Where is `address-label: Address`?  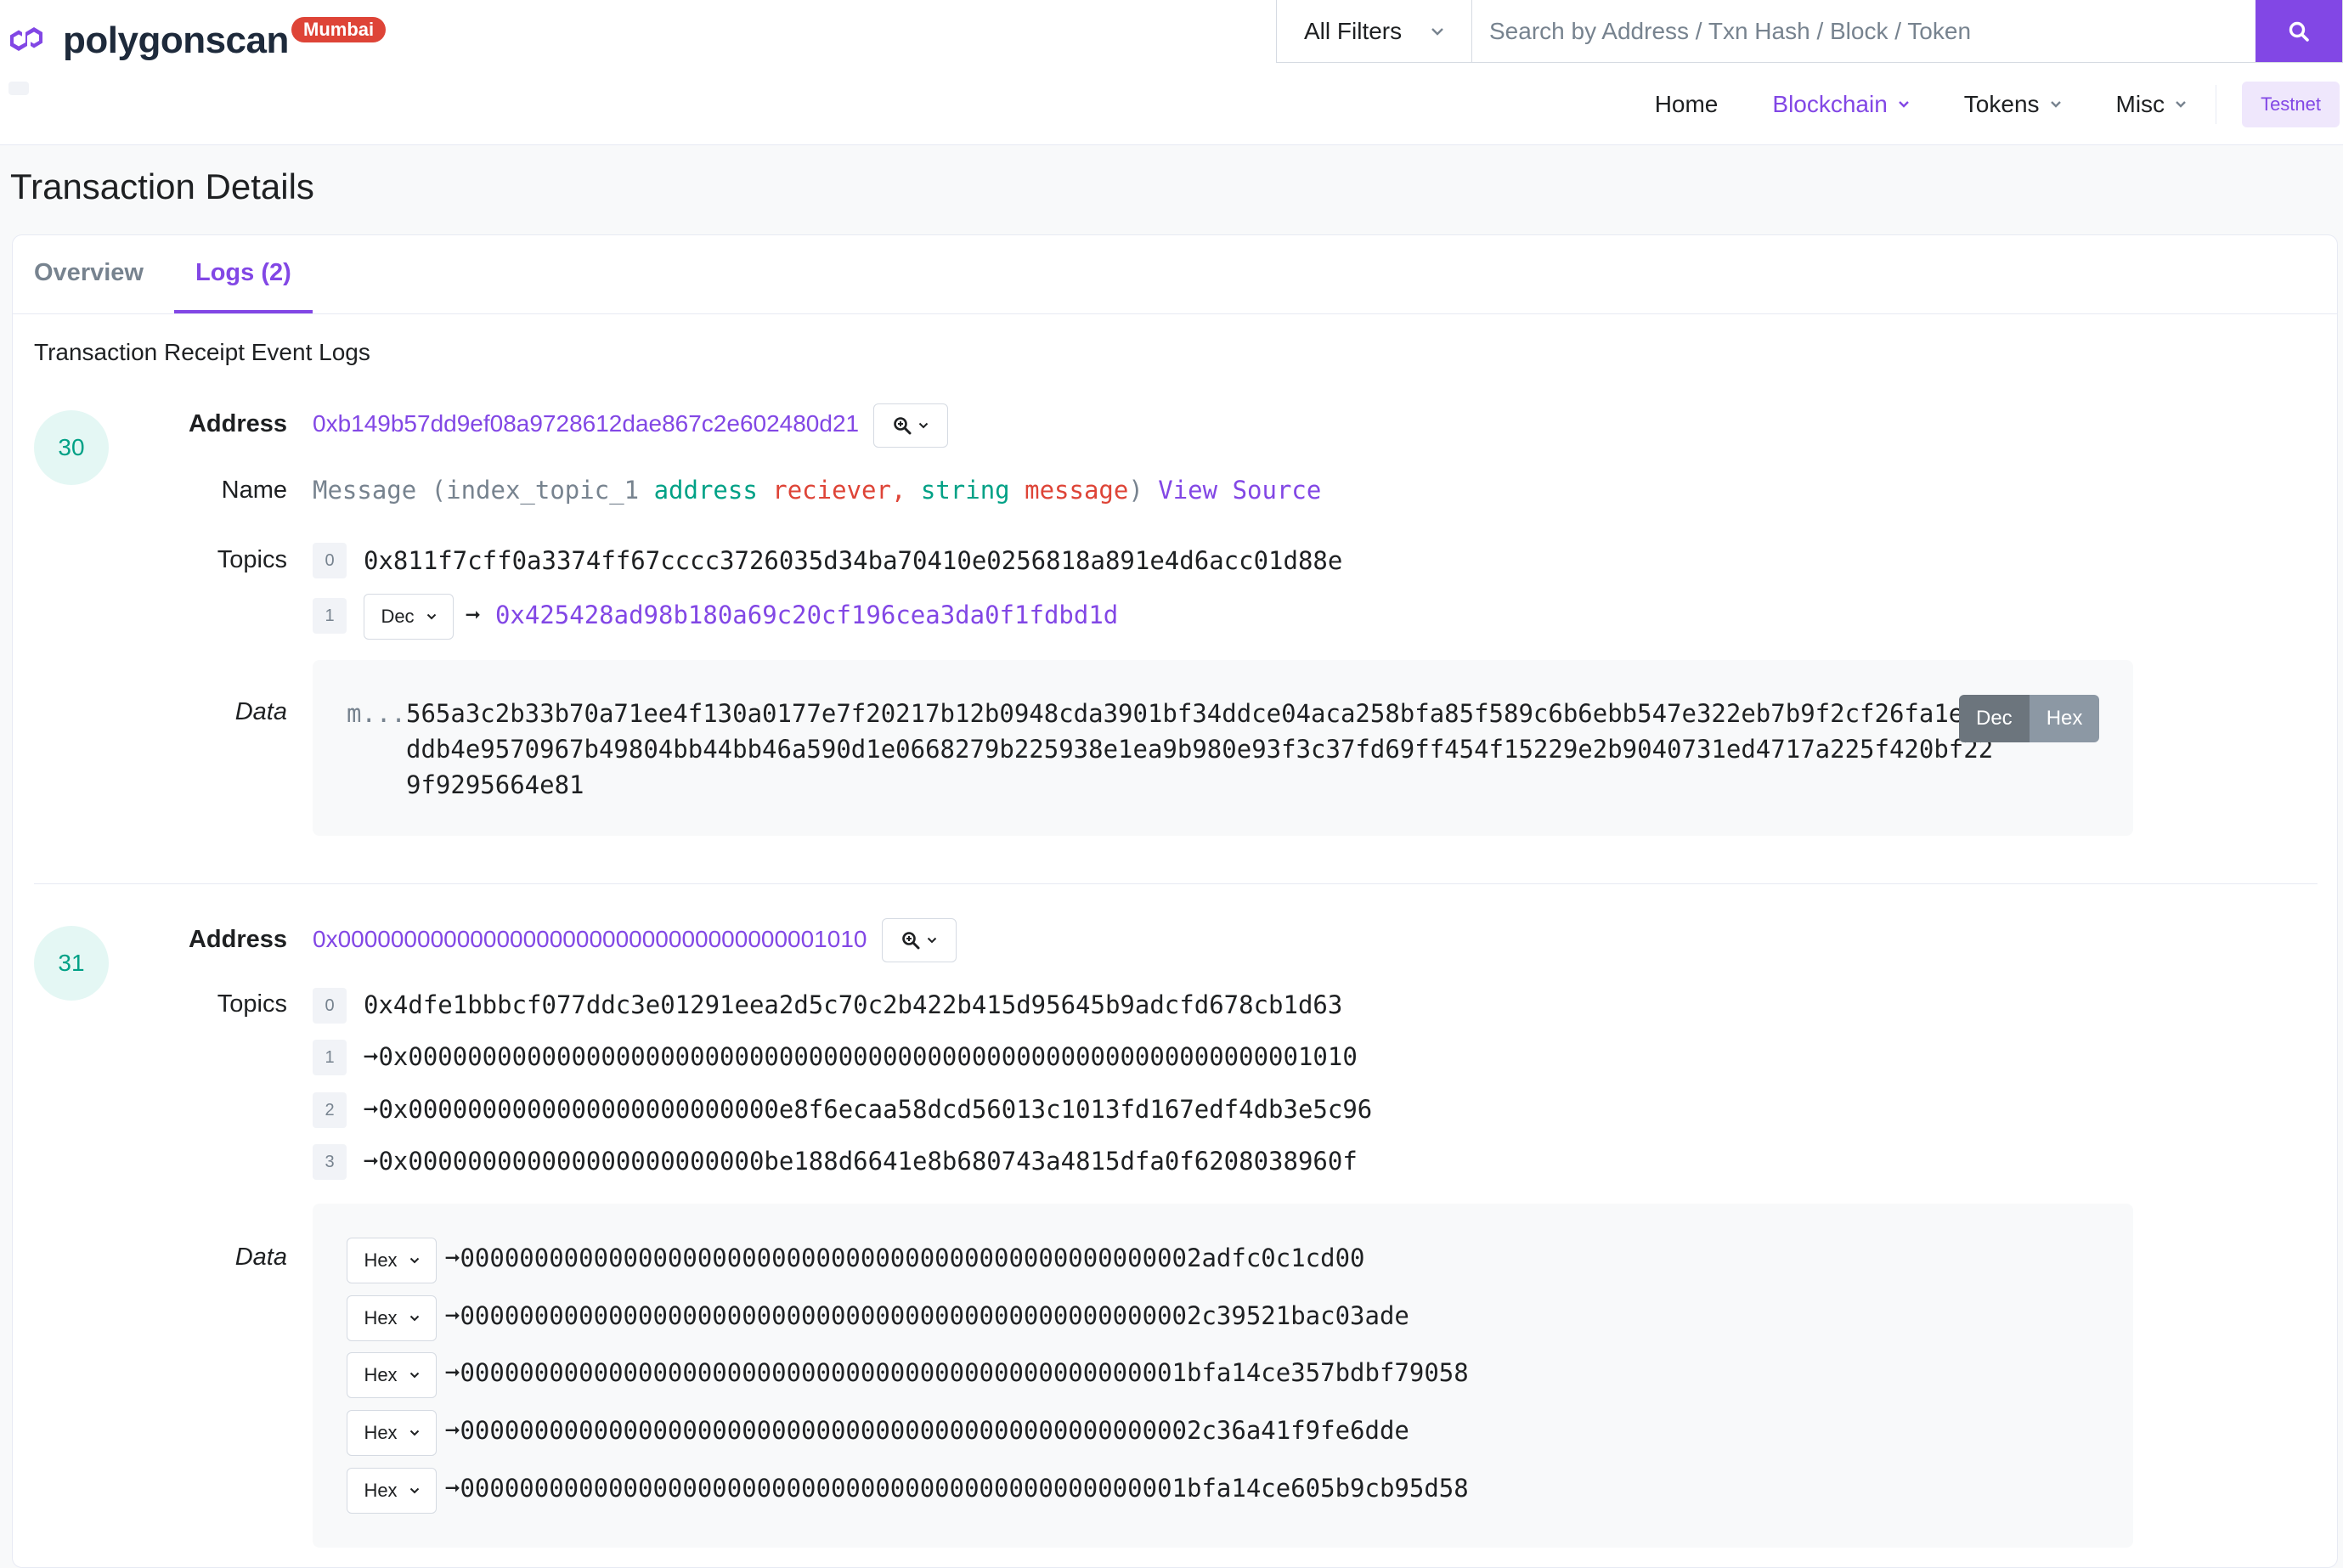
address-label: Address is located at coordinates (237, 940).